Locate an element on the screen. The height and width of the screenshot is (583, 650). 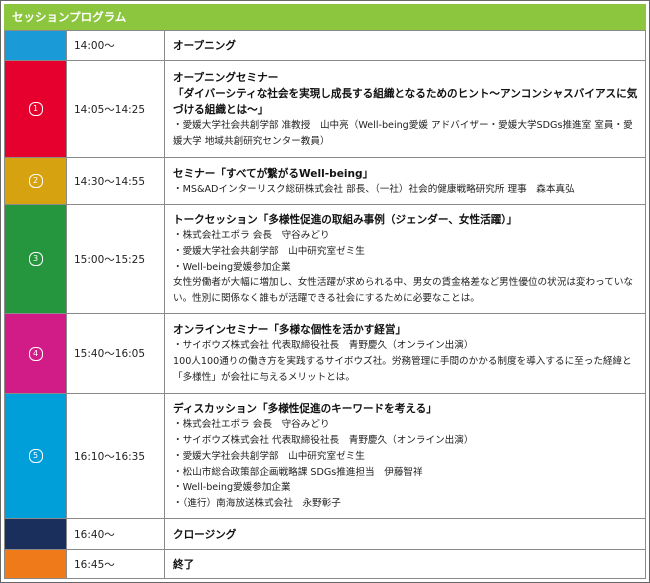
time-cell: 14:05〜14:25 is located at coordinates (115, 109).